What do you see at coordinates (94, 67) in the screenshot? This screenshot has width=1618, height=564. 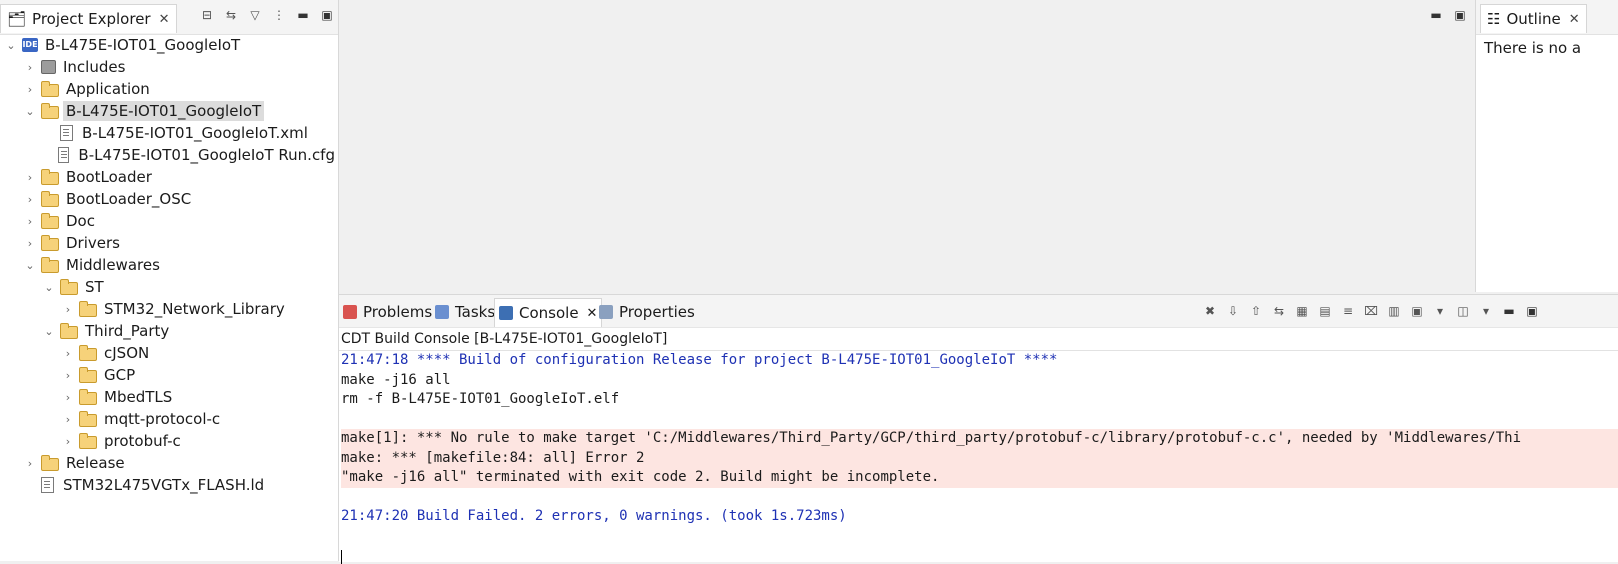 I see `tree-item-label: Includes` at bounding box center [94, 67].